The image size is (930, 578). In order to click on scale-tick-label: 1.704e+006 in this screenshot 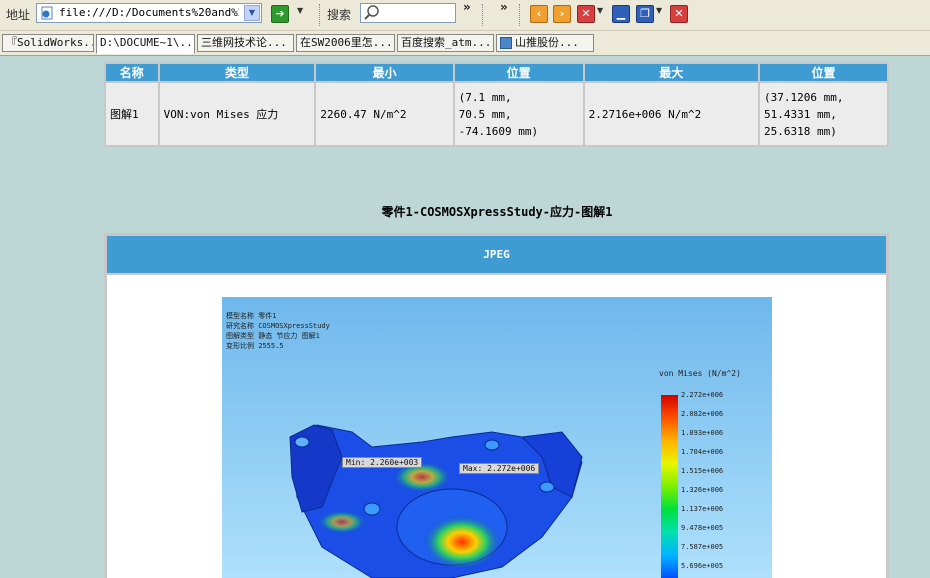, I will do `click(702, 452)`.